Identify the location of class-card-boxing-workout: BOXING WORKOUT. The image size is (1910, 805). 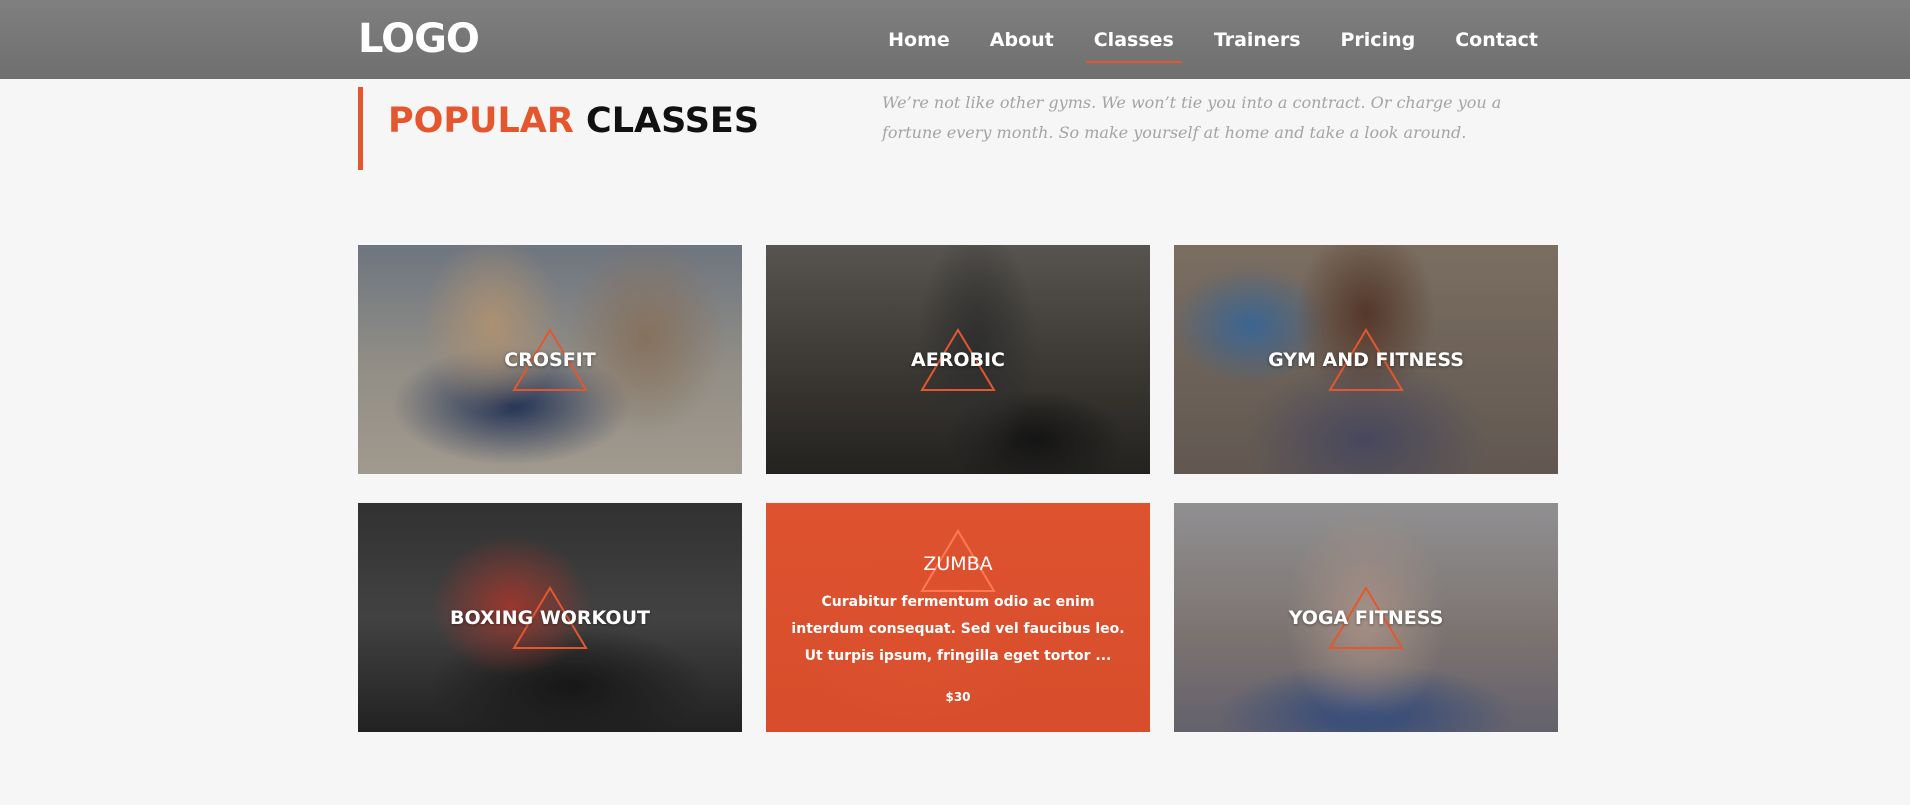
(550, 617).